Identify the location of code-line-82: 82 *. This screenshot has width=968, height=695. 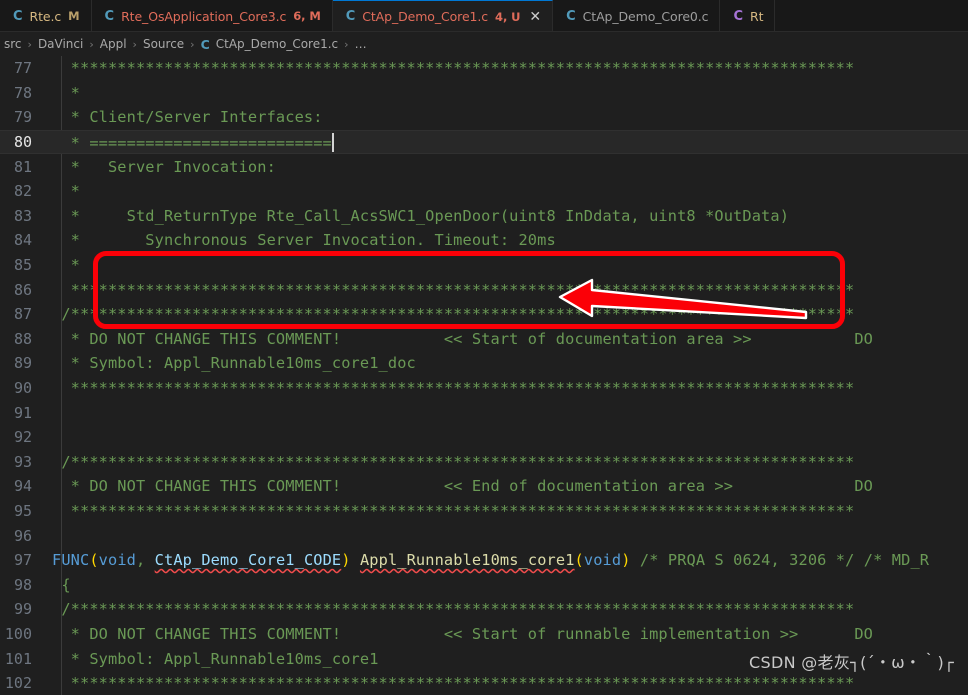
(484, 191).